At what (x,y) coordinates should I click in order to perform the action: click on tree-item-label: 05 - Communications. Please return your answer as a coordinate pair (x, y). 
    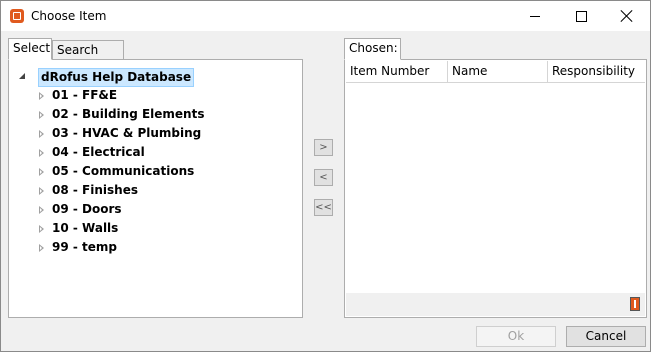
    Looking at the image, I should click on (123, 171).